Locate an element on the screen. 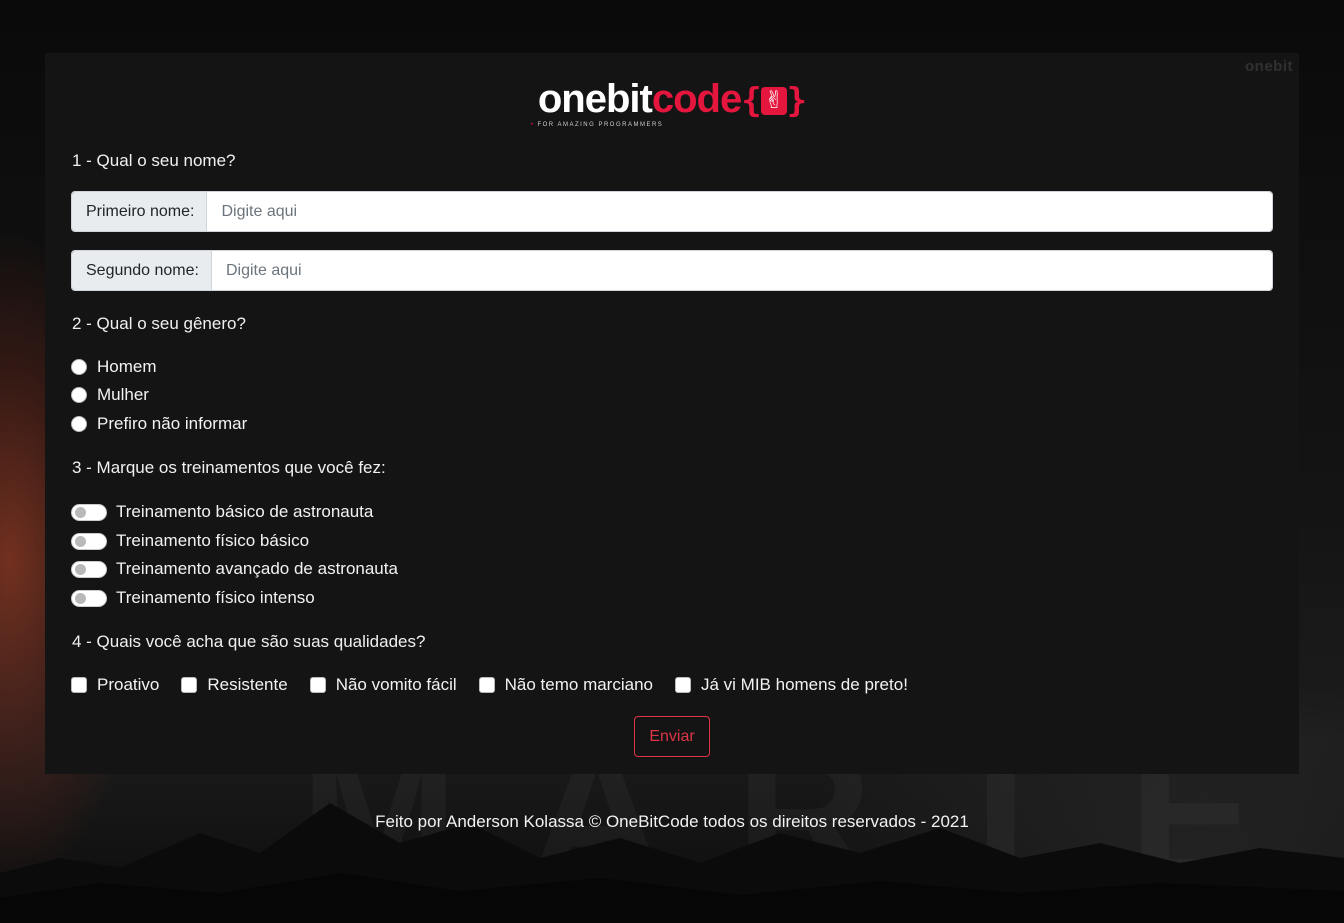 The image size is (1344, 923). gender-option-prefiro-nao-informar: Prefiro não informar is located at coordinates (159, 424).